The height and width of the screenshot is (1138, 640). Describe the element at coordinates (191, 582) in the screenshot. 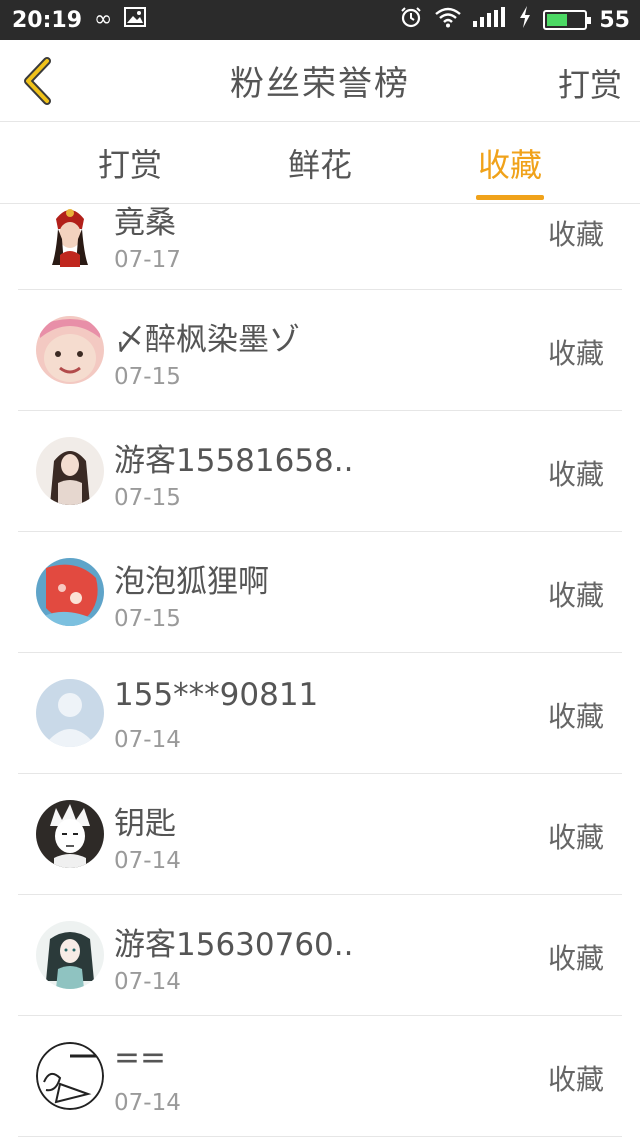

I see `fan-name: 泡泡狐狸啊` at that location.